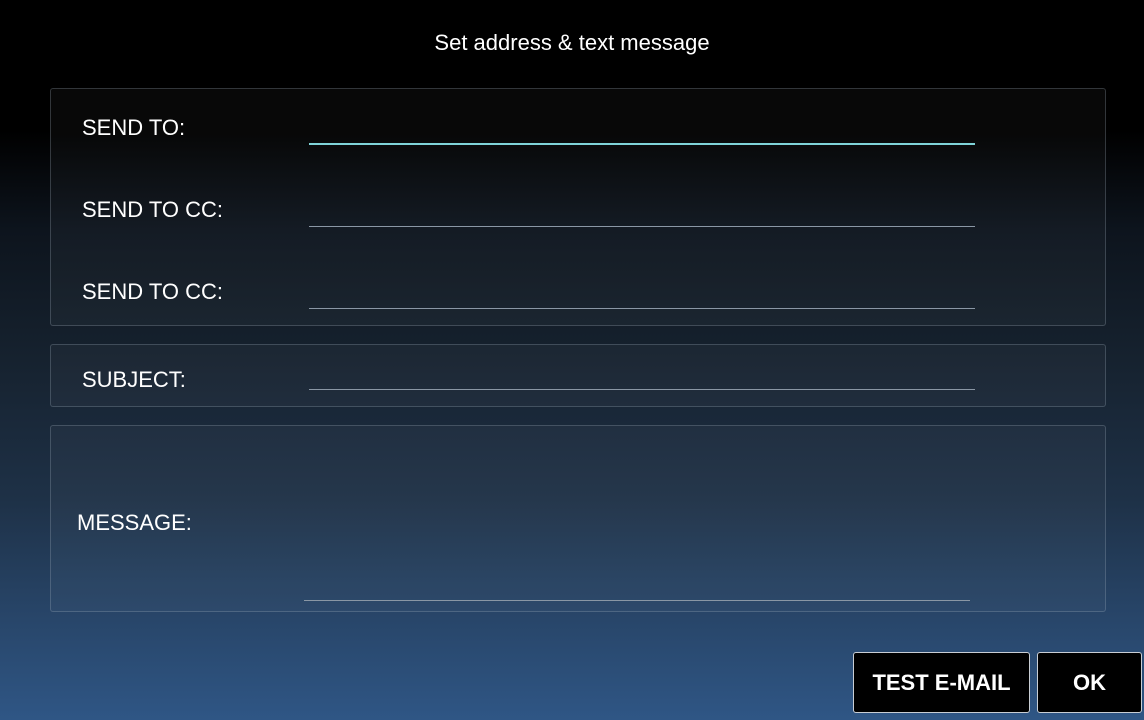  Describe the element at coordinates (152, 209) in the screenshot. I see `send-to-cc-label-1: SEND TO CC:` at that location.